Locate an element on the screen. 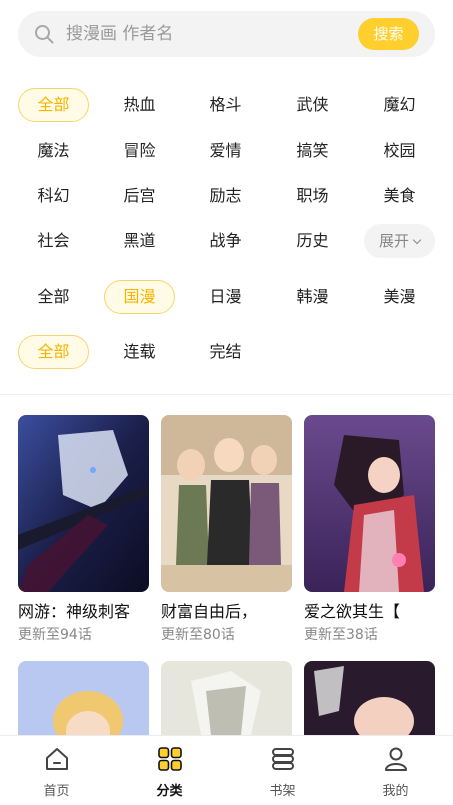 The height and width of the screenshot is (805, 453). comic-title: 财富自由后， is located at coordinates (209, 611).